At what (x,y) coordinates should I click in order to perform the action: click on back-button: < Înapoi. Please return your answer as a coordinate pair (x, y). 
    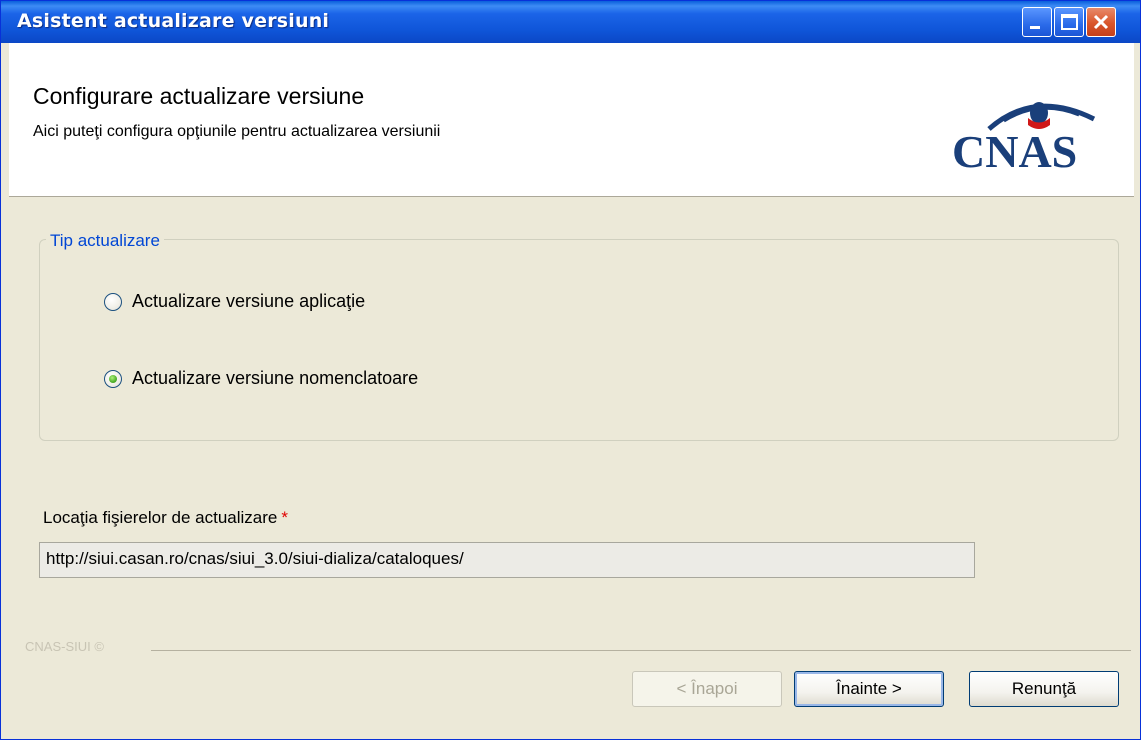
    Looking at the image, I should click on (707, 689).